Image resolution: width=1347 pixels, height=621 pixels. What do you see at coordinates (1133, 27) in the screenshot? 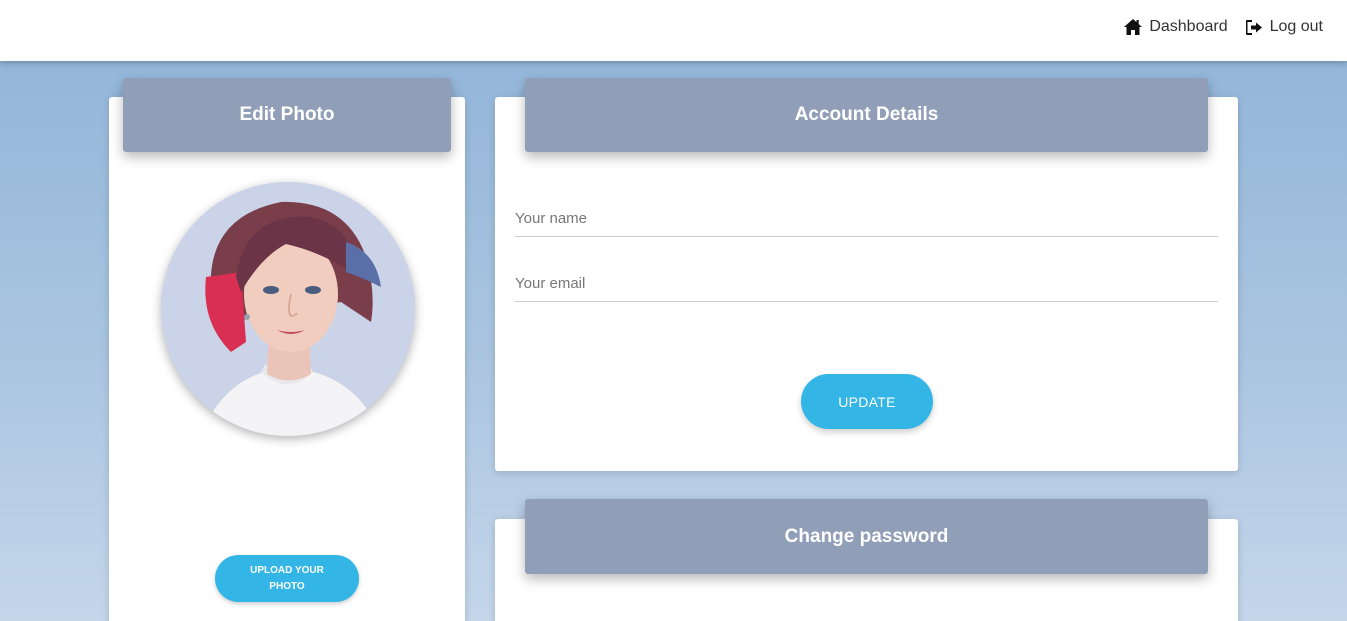
I see `home-icon` at bounding box center [1133, 27].